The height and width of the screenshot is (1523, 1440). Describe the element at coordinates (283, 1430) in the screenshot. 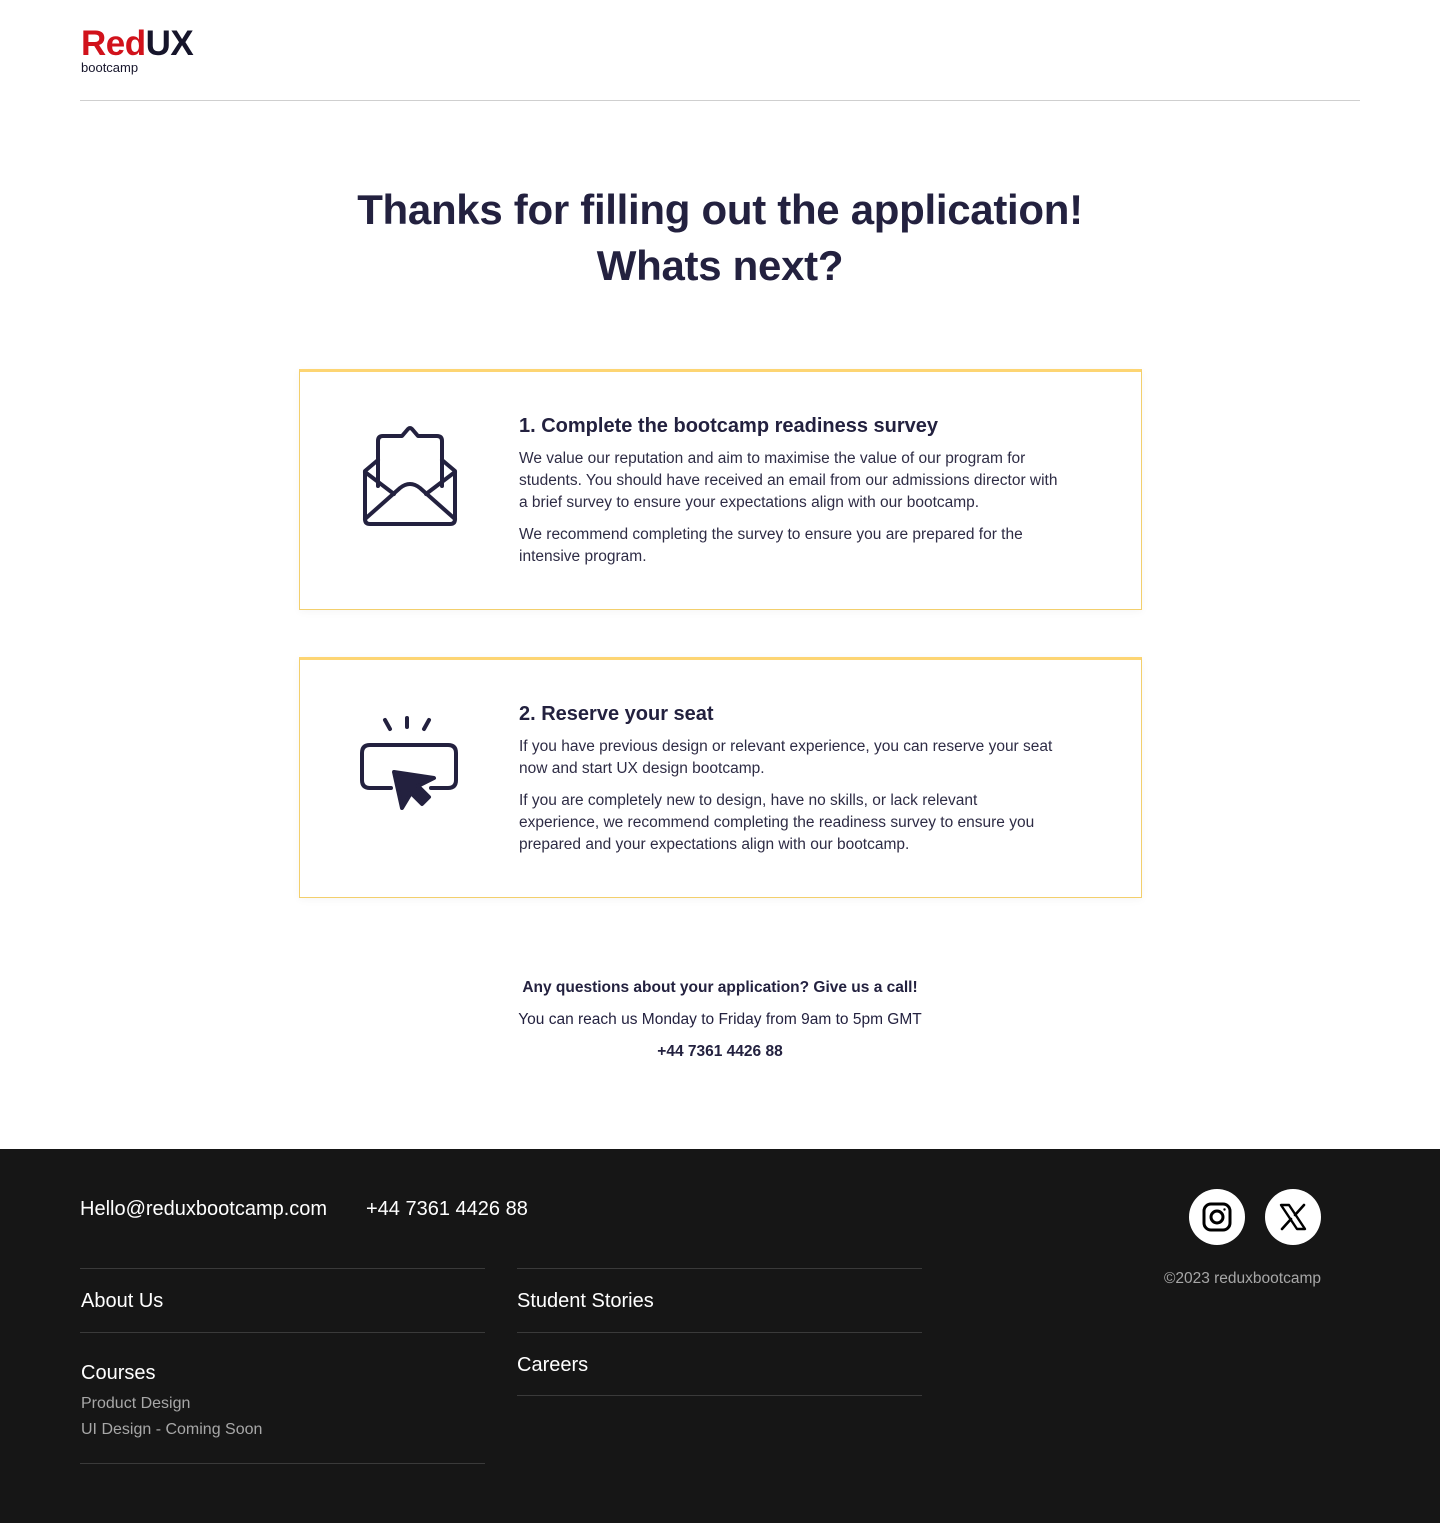

I see `footer-course-link: UI Design - Coming Soon` at that location.